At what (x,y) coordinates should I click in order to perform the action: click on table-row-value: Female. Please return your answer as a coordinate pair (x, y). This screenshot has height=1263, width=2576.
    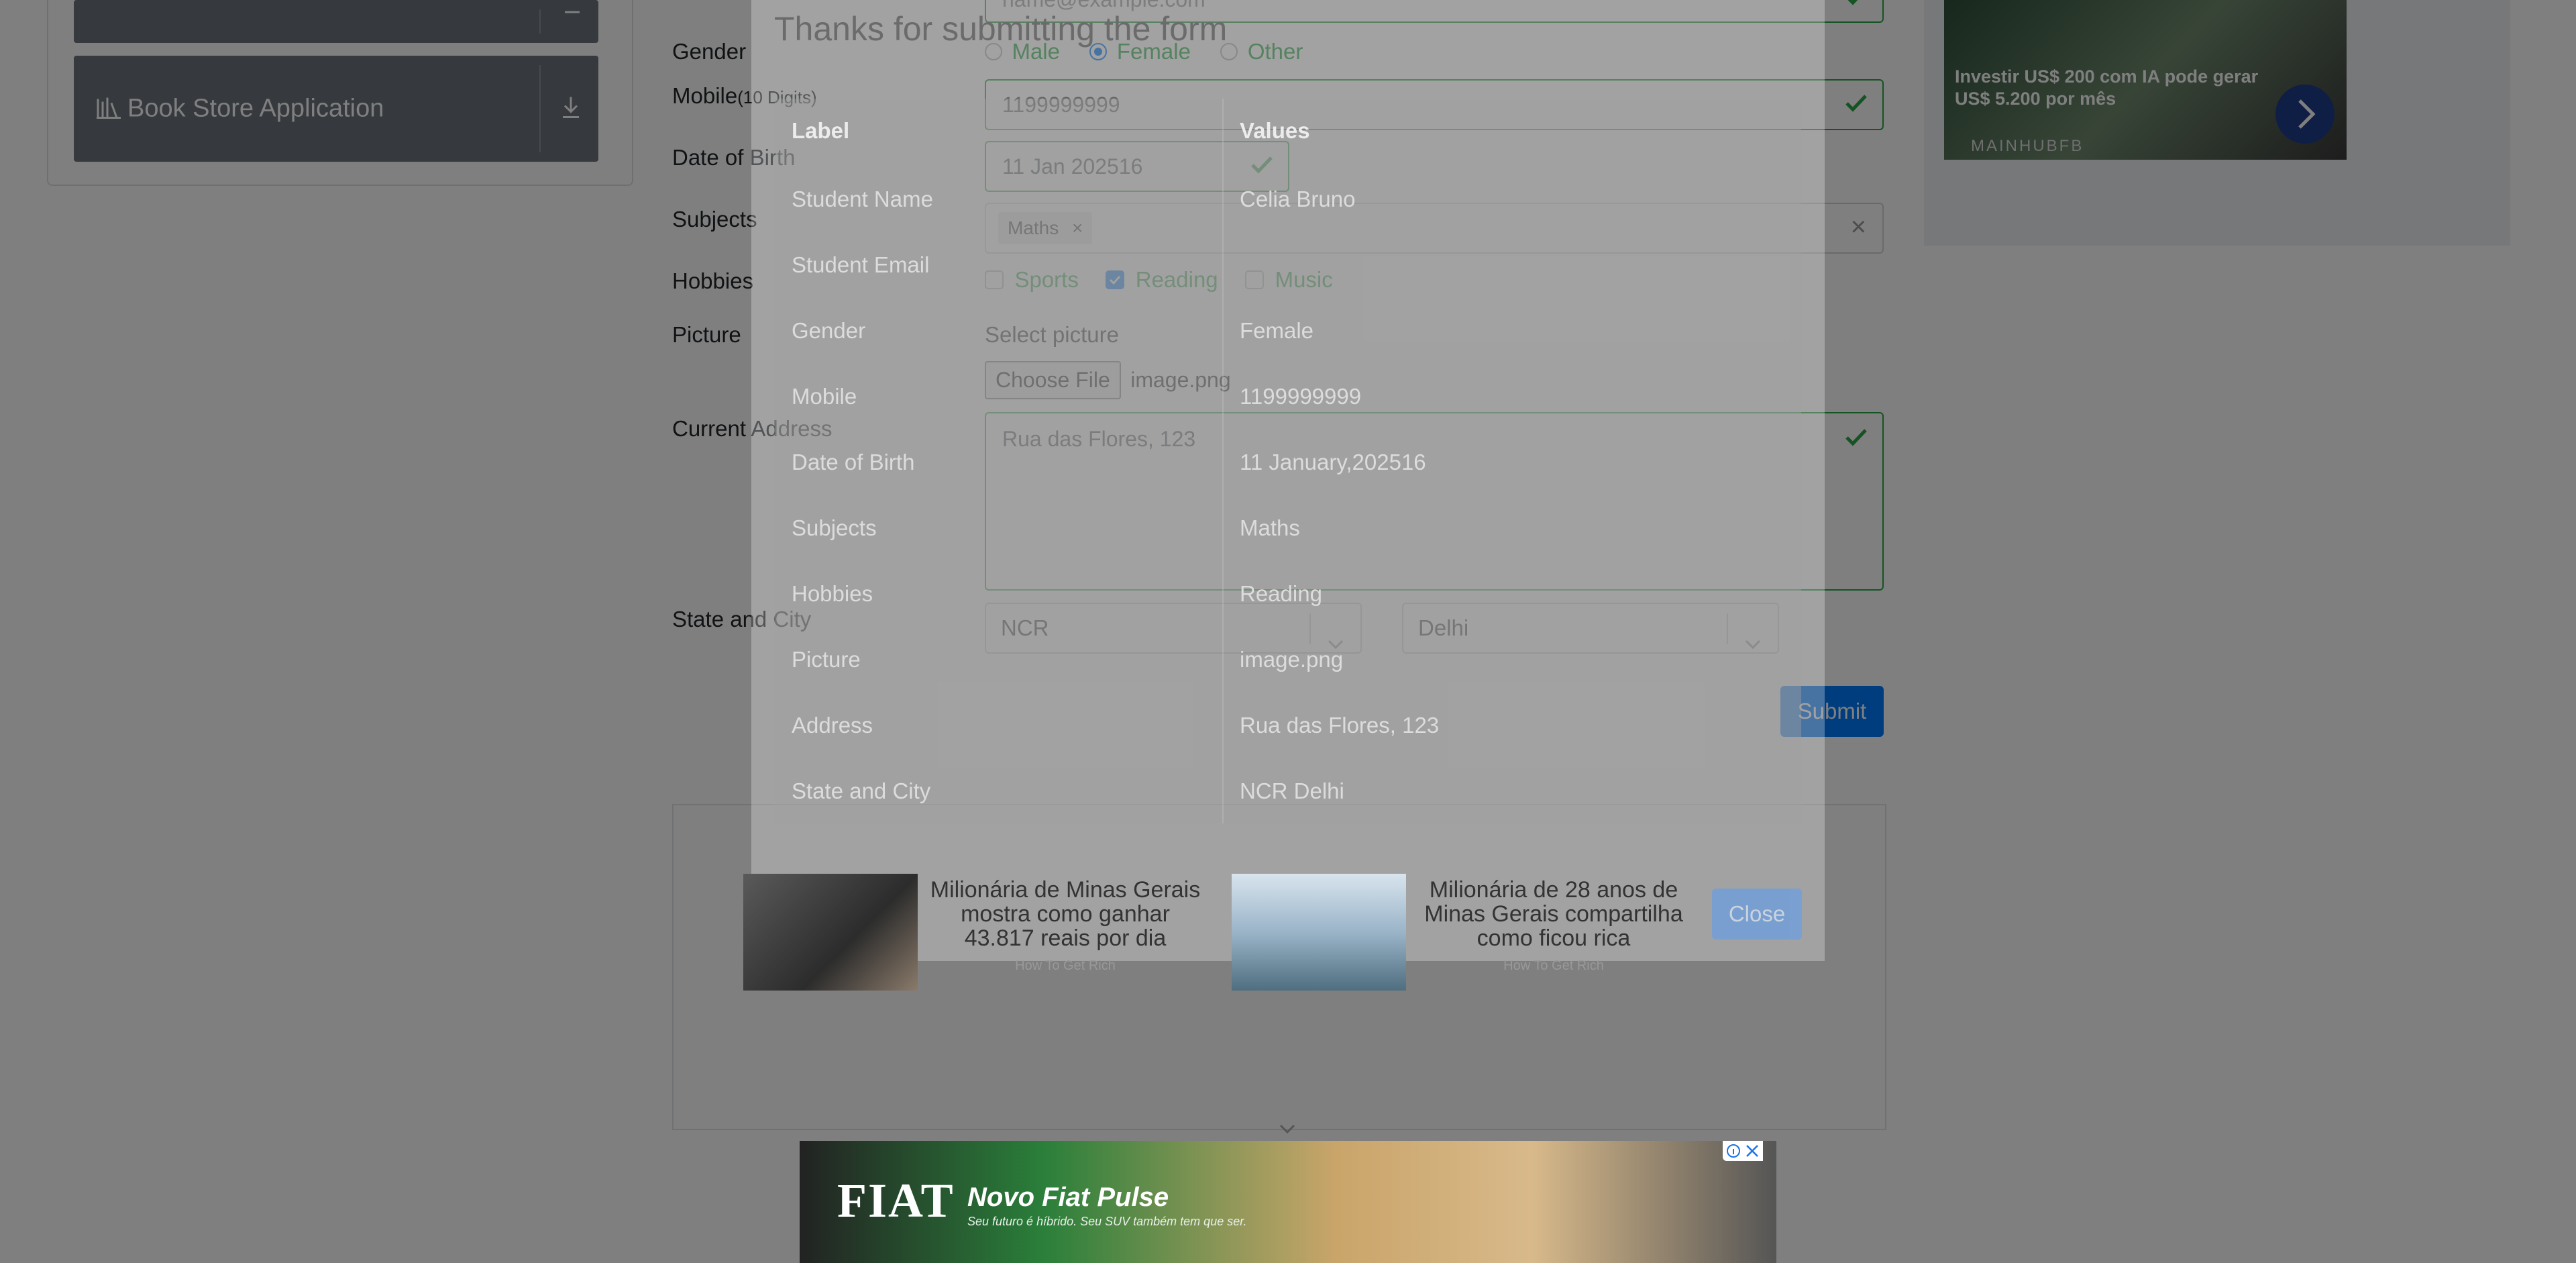
    Looking at the image, I should click on (1277, 330).